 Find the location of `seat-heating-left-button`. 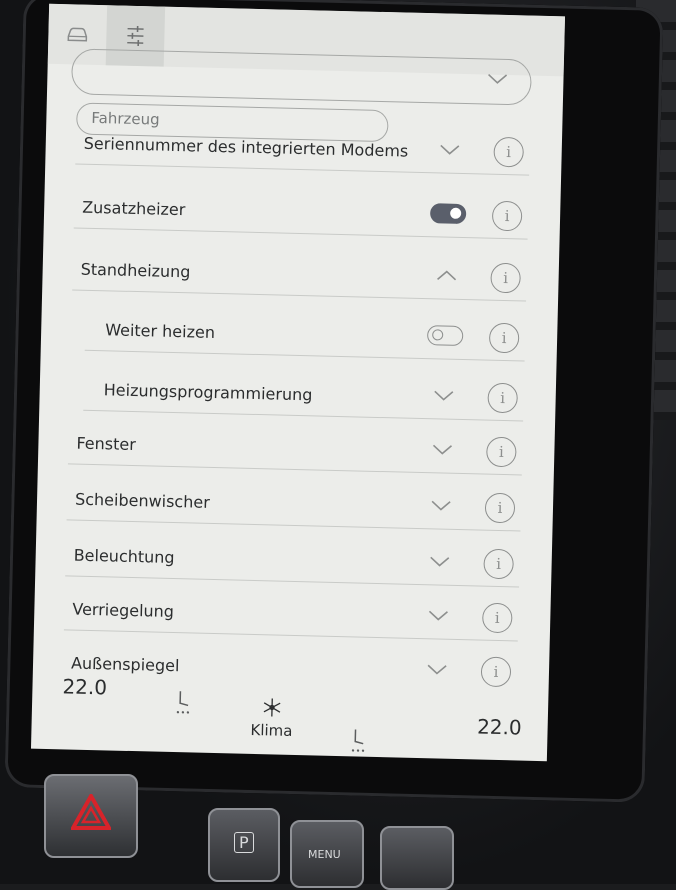

seat-heating-left-button is located at coordinates (183, 704).